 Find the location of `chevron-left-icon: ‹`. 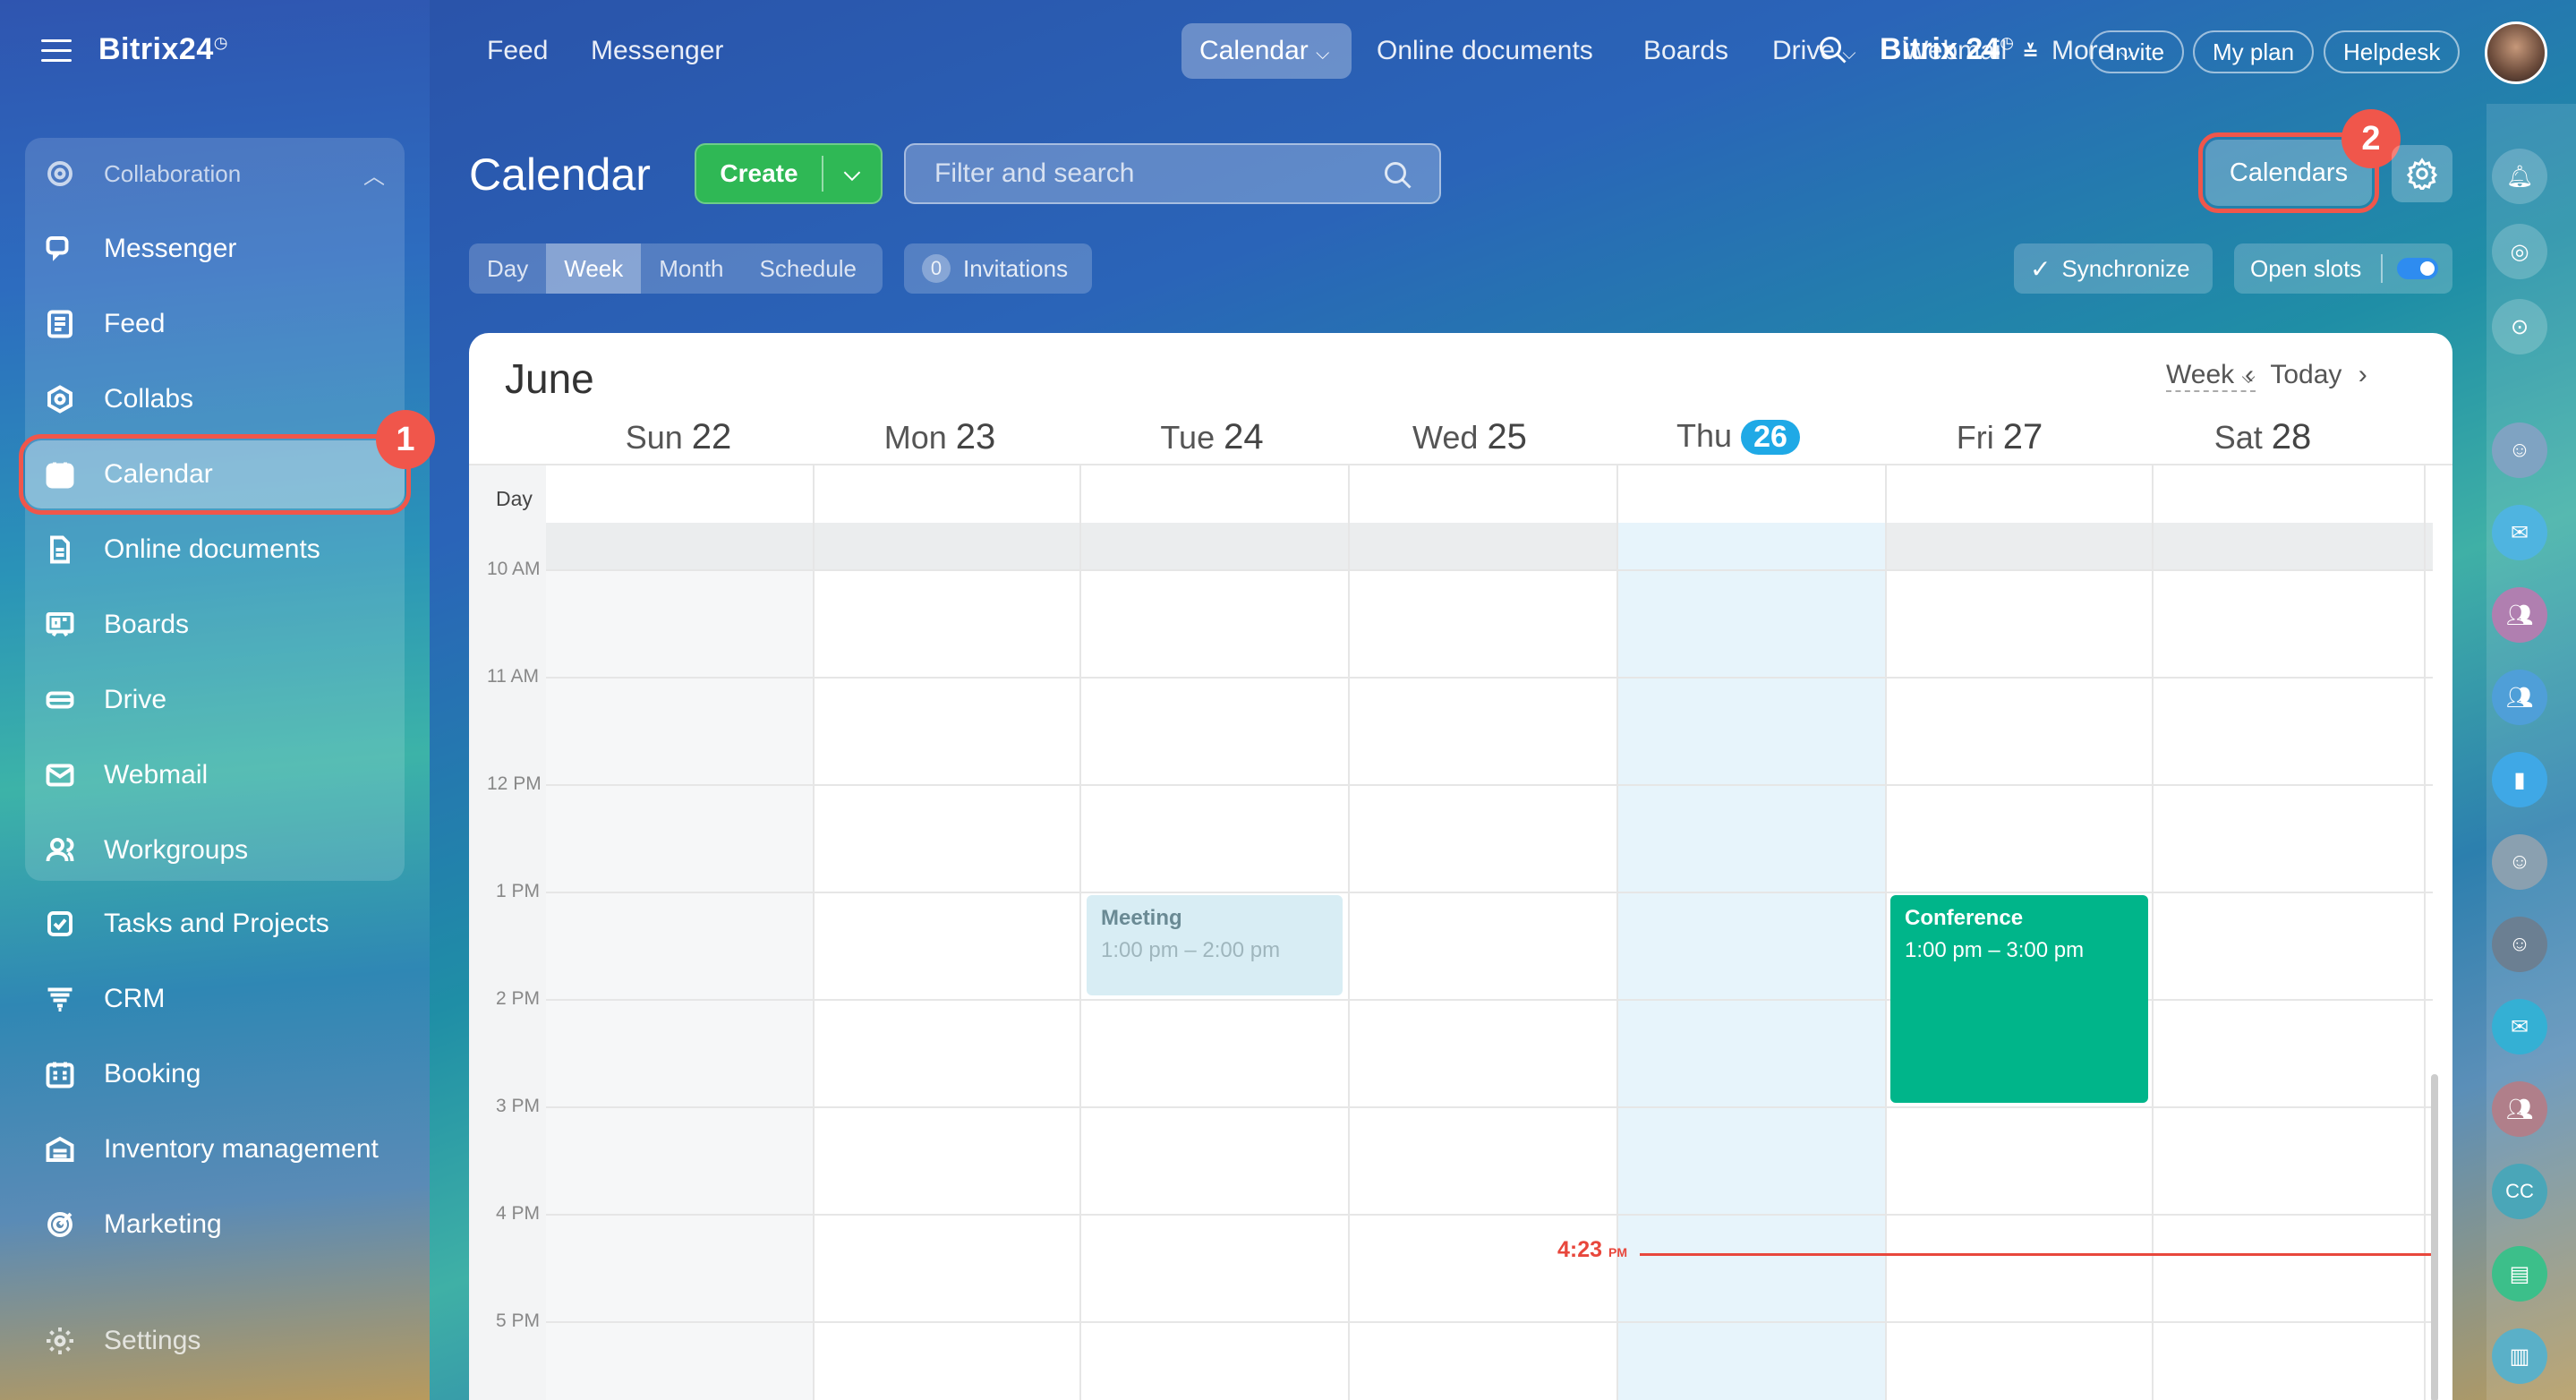

chevron-left-icon: ‹ is located at coordinates (2249, 374).